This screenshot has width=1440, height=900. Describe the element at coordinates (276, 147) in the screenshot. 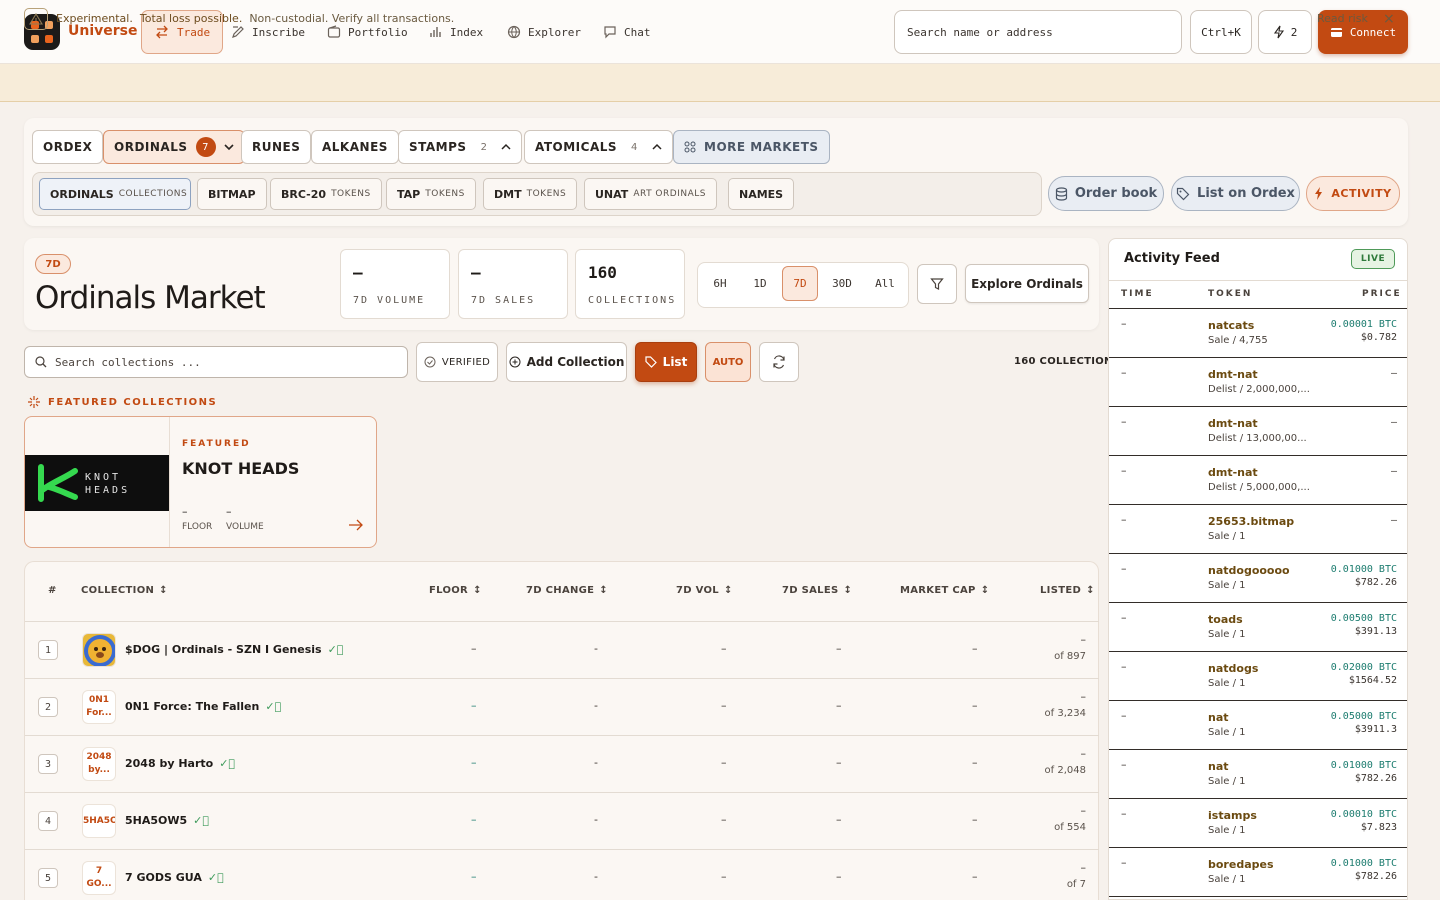

I see `market-tab-runes: RUNES` at that location.